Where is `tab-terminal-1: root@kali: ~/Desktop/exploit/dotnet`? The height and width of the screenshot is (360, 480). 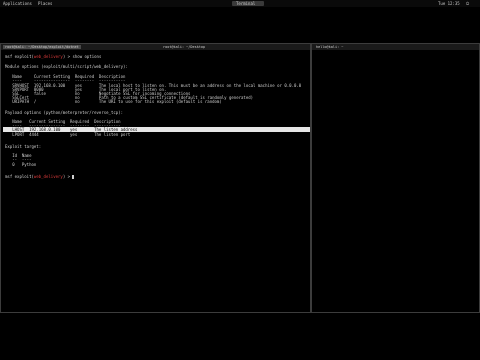 tab-terminal-1: root@kali: ~/Desktop/exploit/dotnet is located at coordinates (42, 47).